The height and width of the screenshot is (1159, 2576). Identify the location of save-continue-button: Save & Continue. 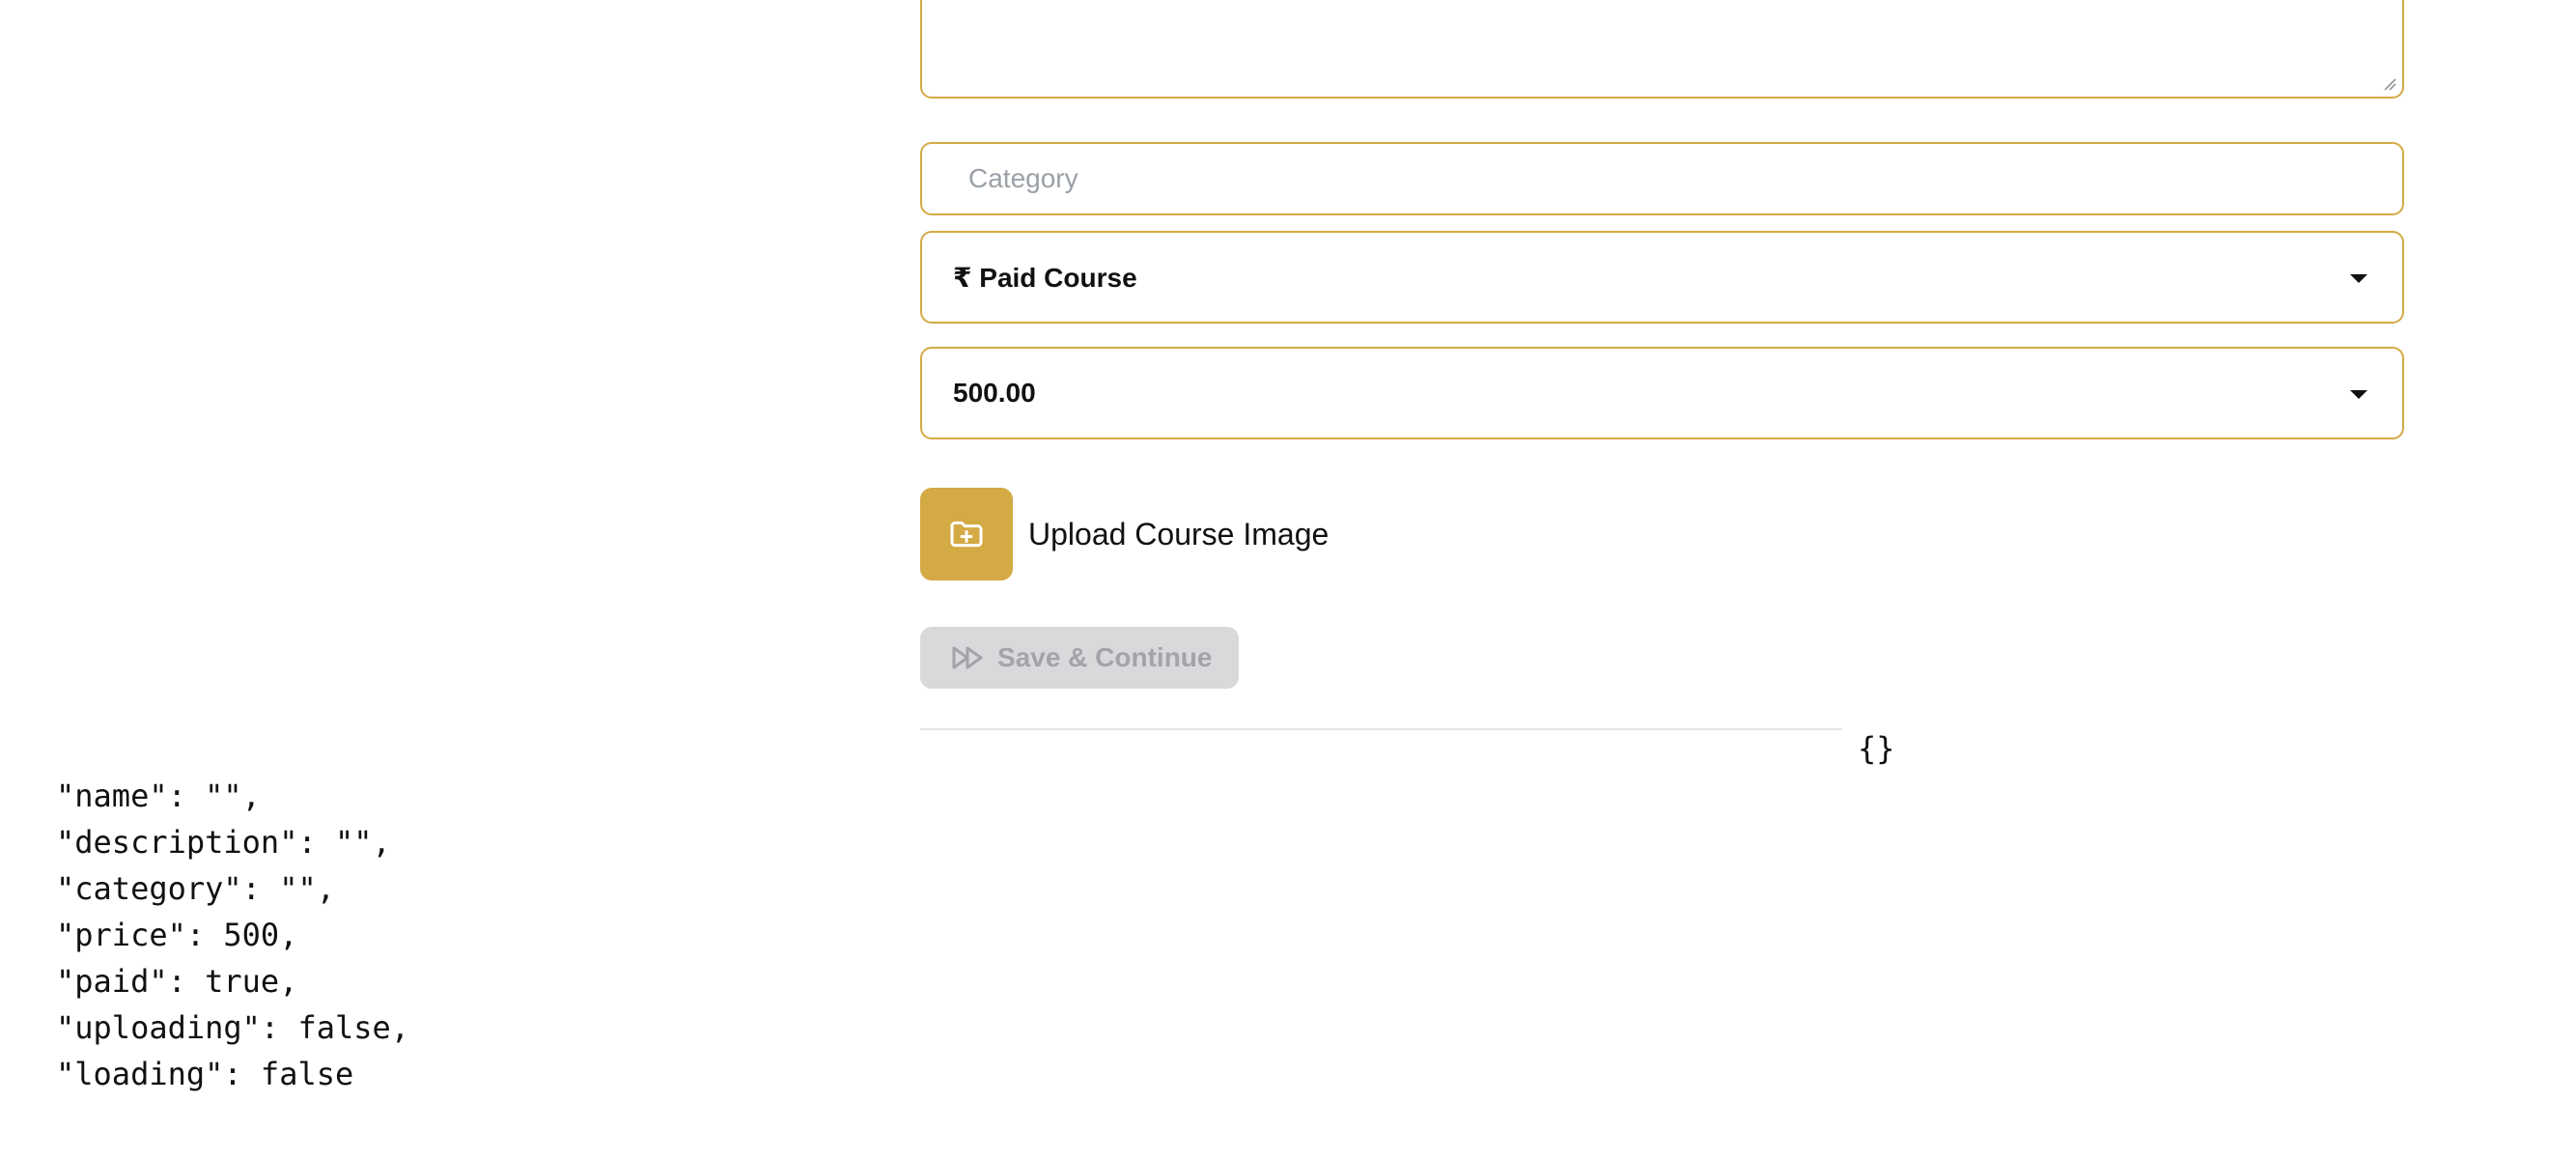
(1080, 658).